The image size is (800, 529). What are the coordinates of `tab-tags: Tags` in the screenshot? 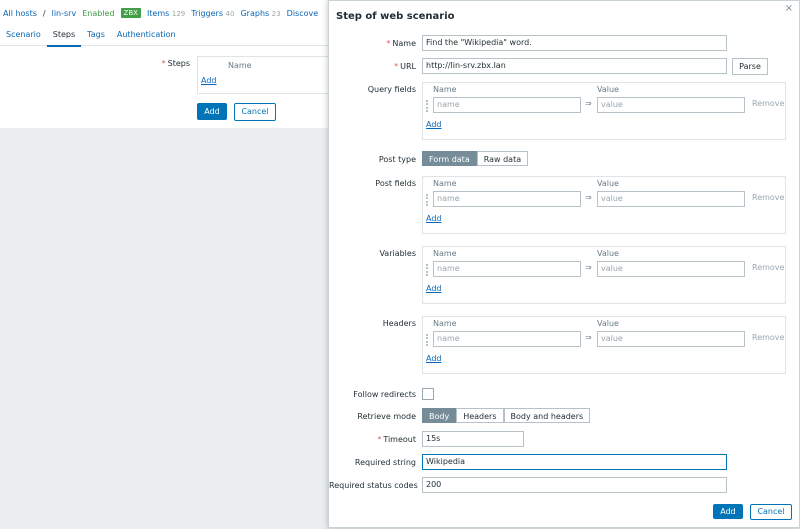 It's located at (96, 36).